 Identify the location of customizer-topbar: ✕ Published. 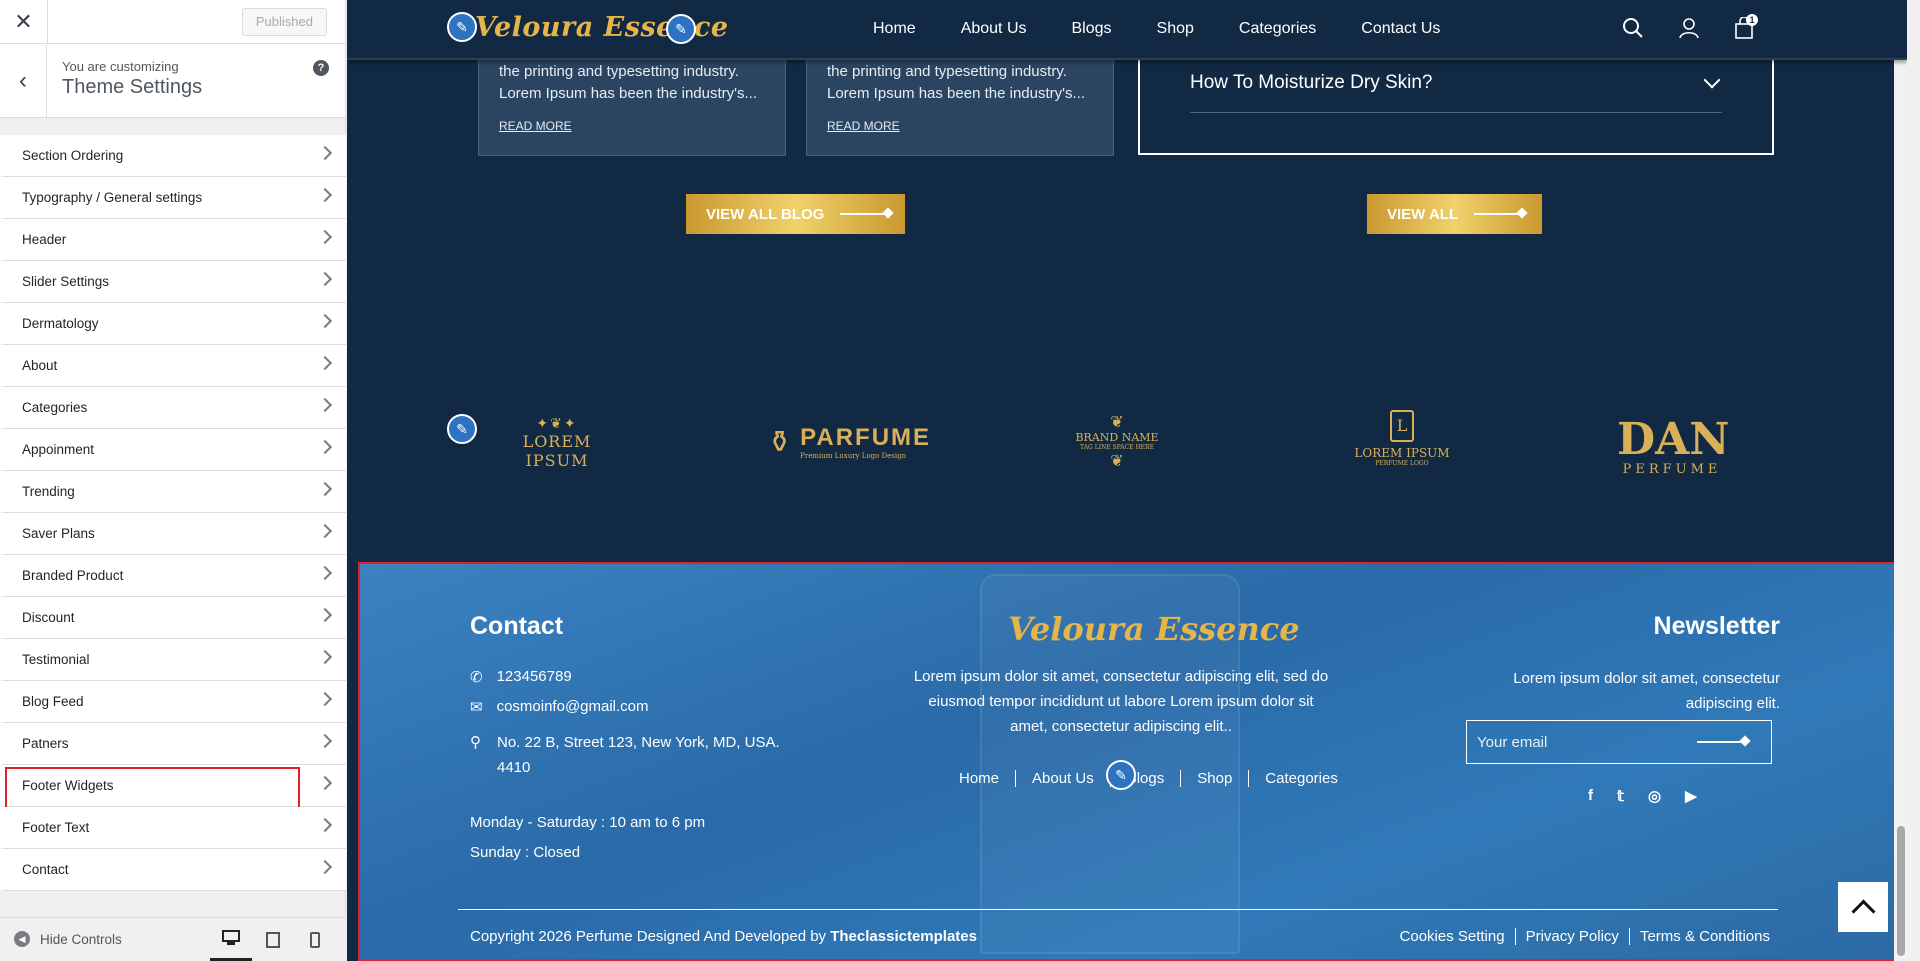
(172, 22).